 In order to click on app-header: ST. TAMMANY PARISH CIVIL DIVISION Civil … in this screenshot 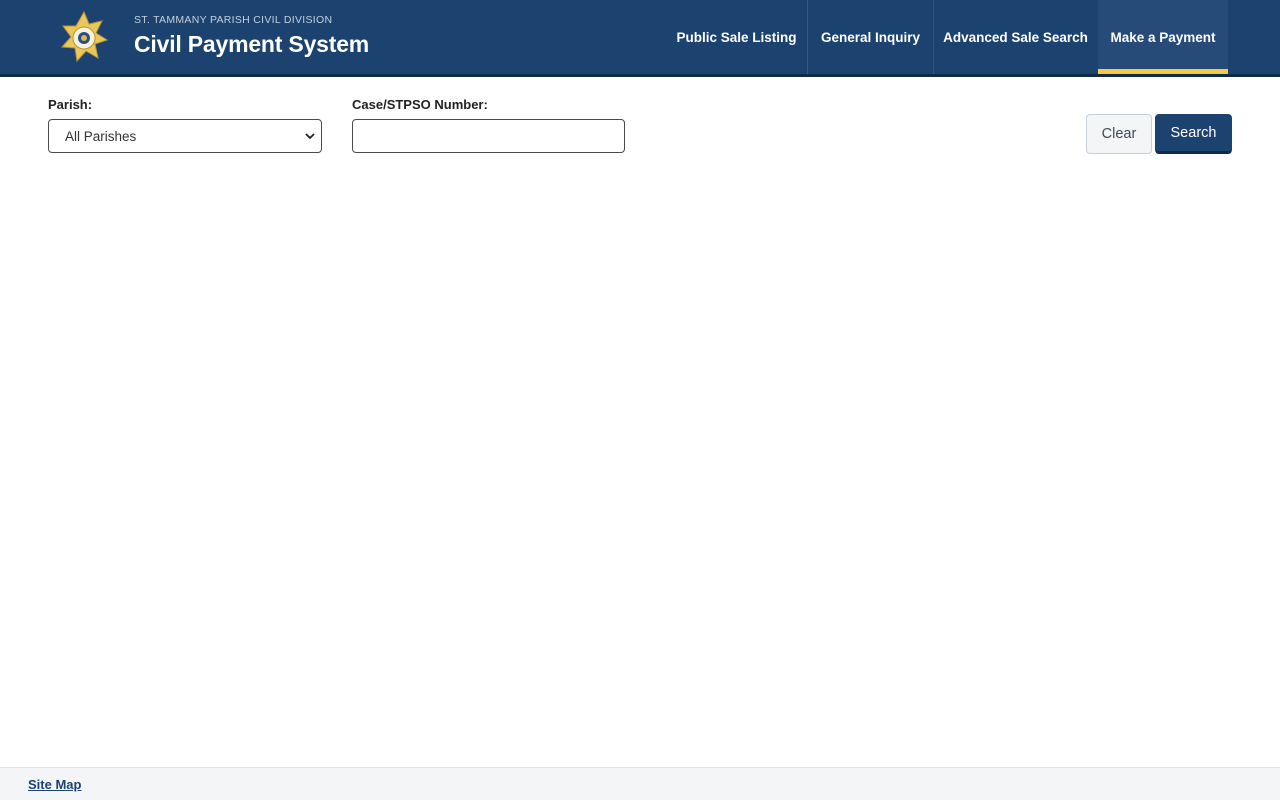, I will do `click(640, 38)`.